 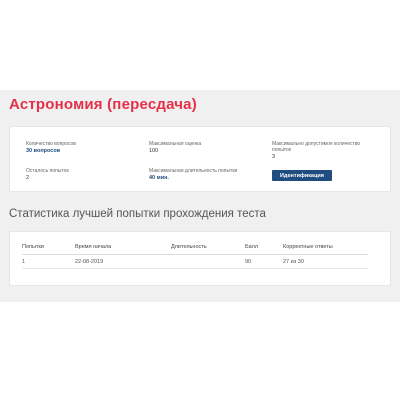 What do you see at coordinates (28, 178) in the screenshot?
I see `attempts-left-value: 2` at bounding box center [28, 178].